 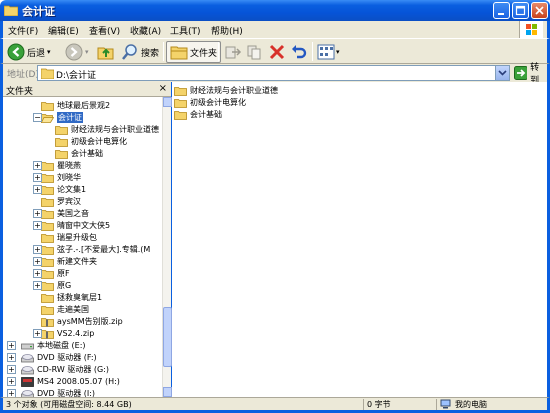 What do you see at coordinates (255, 52) in the screenshot?
I see `copy-to-button` at bounding box center [255, 52].